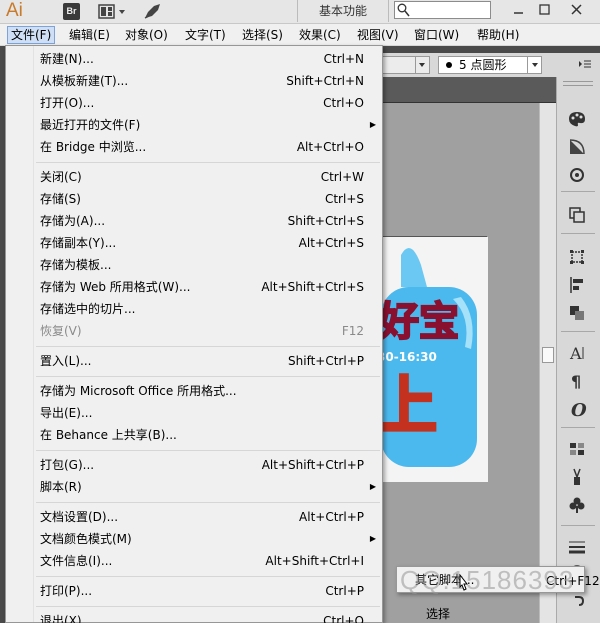 The height and width of the screenshot is (623, 600). Describe the element at coordinates (194, 59) in the screenshot. I see `menu-item-new: 新建(N)... Ctrl+N` at that location.